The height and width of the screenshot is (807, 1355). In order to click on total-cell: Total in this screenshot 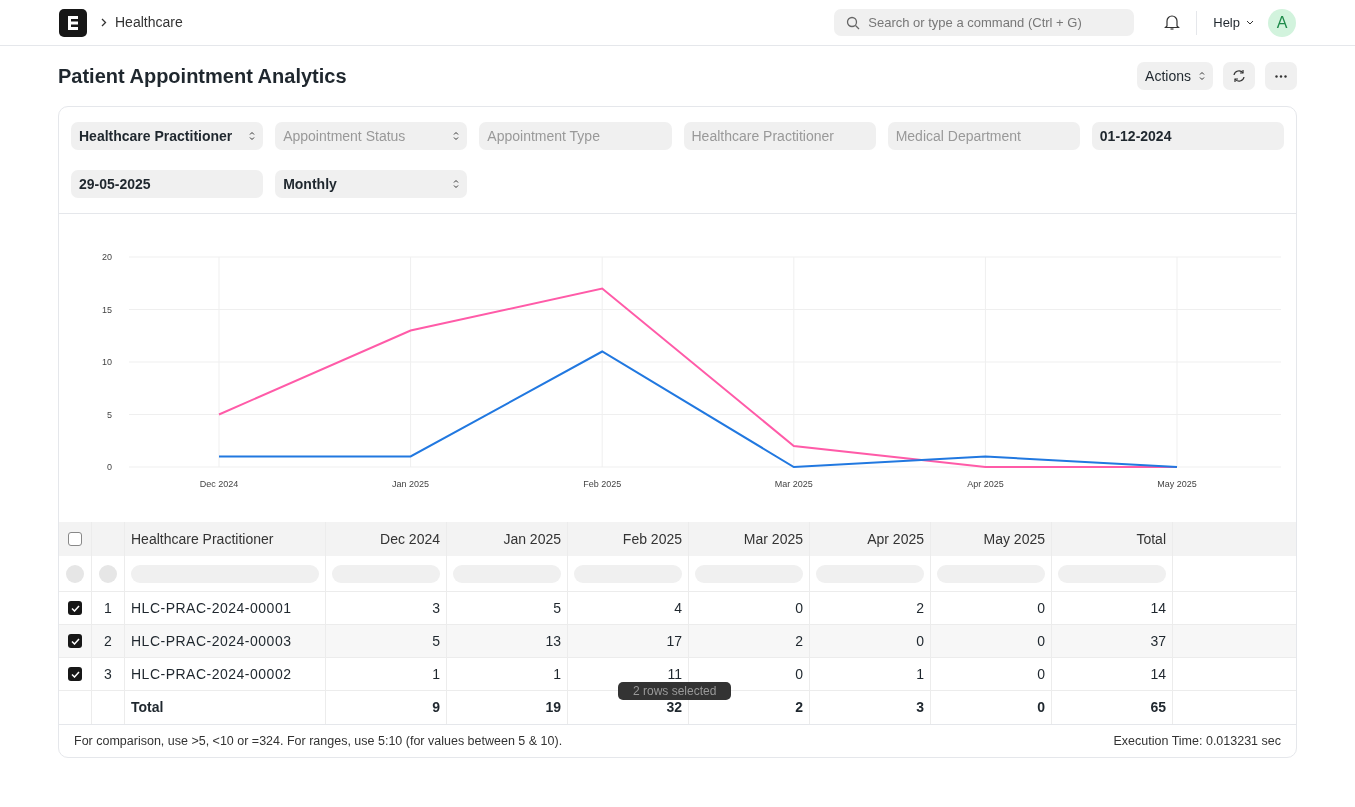, I will do `click(225, 707)`.